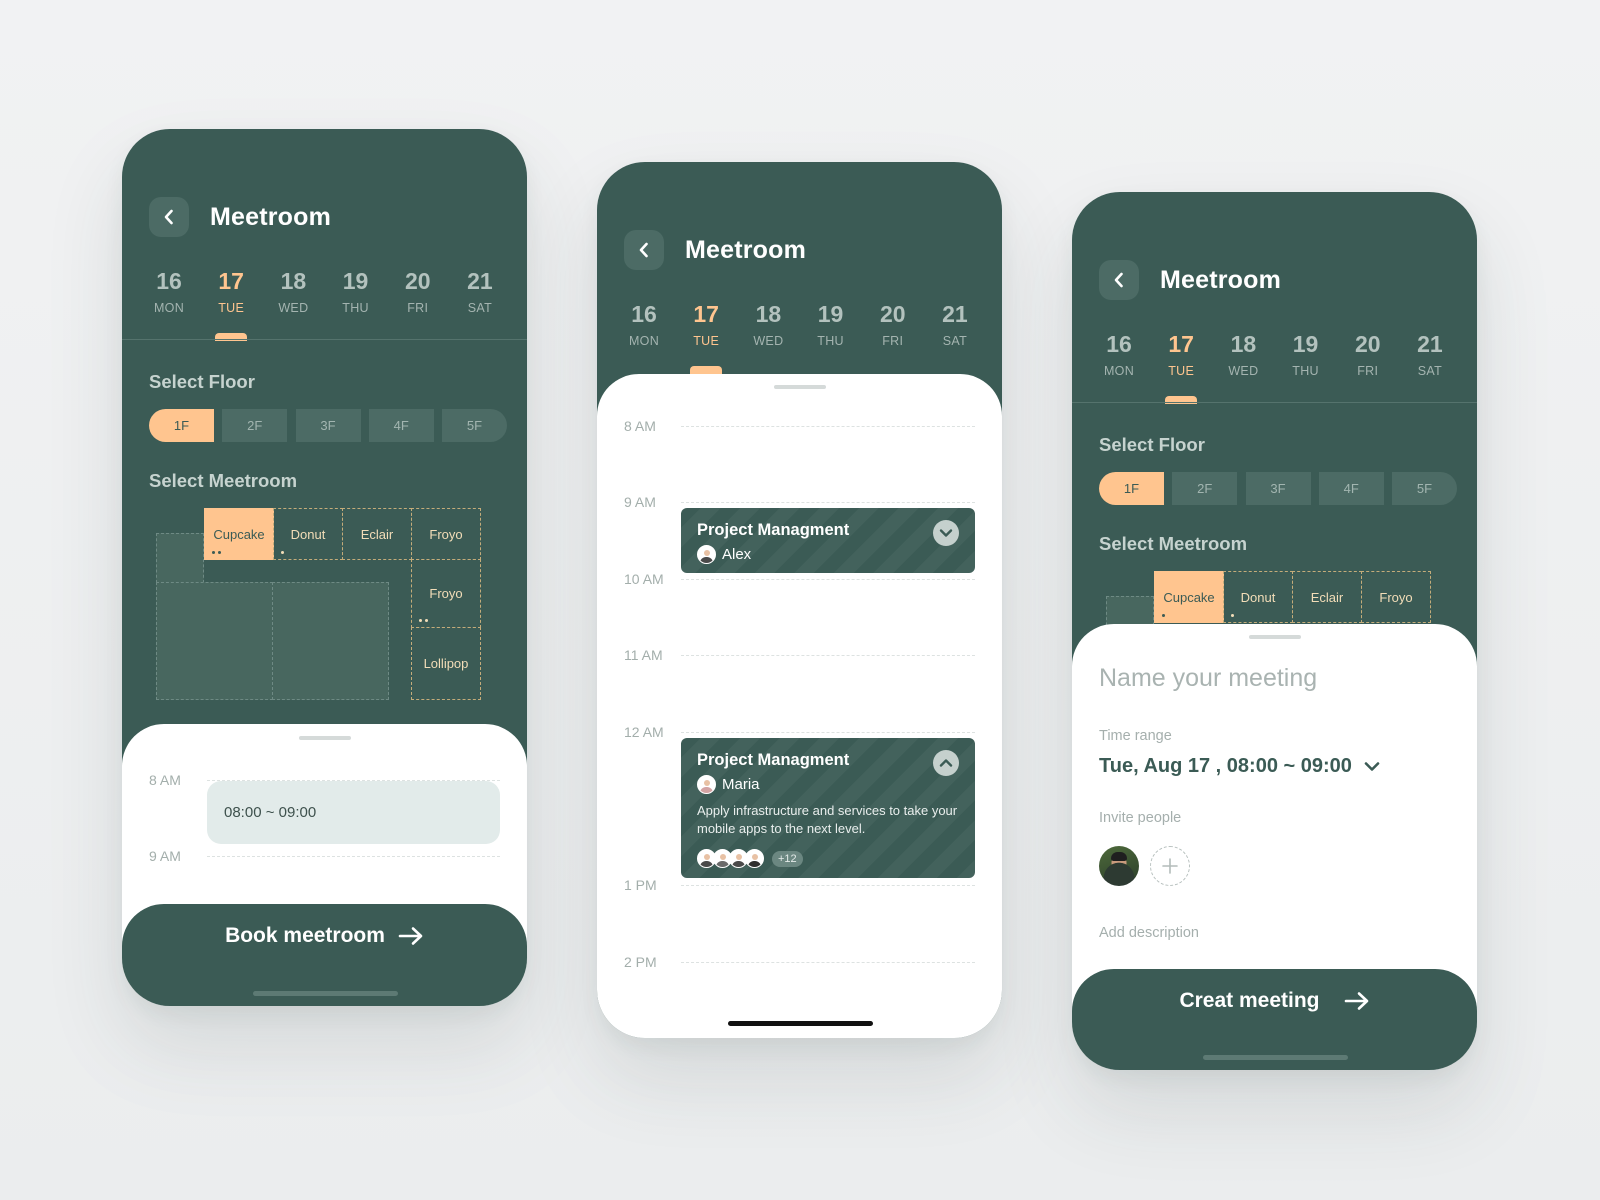  Describe the element at coordinates (1239, 766) in the screenshot. I see `time-range-dropdown: Tue, Aug 17 , 08:00 ~ 09:00` at that location.